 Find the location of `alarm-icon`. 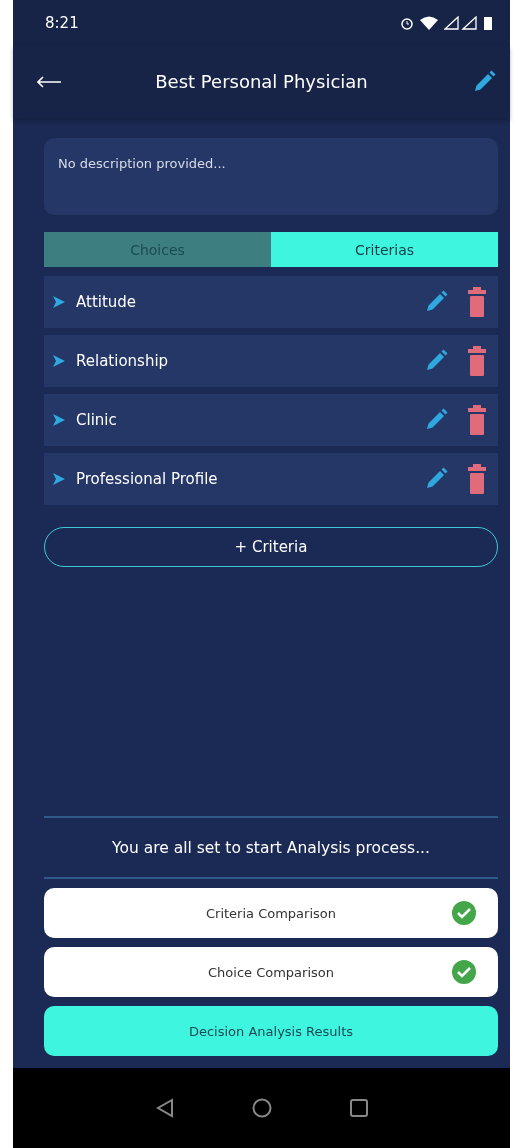

alarm-icon is located at coordinates (407, 22).